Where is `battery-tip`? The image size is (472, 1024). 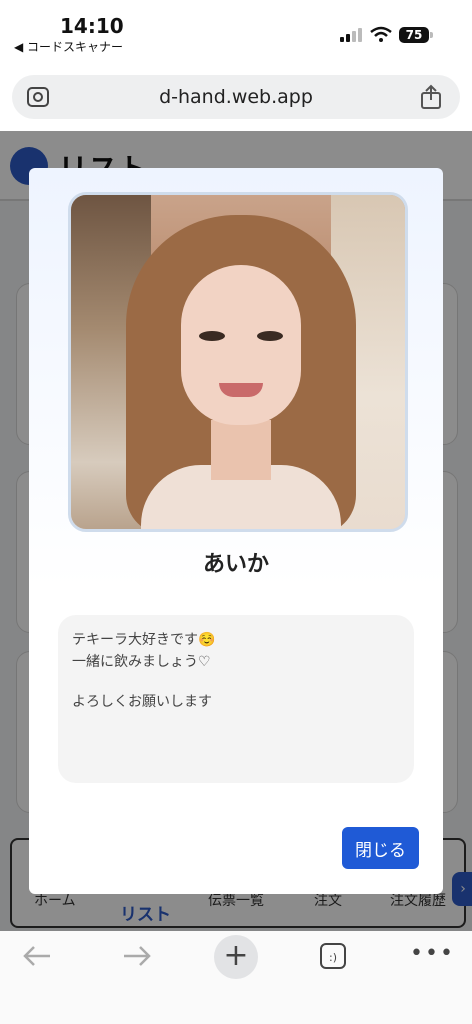
battery-tip is located at coordinates (431, 35).